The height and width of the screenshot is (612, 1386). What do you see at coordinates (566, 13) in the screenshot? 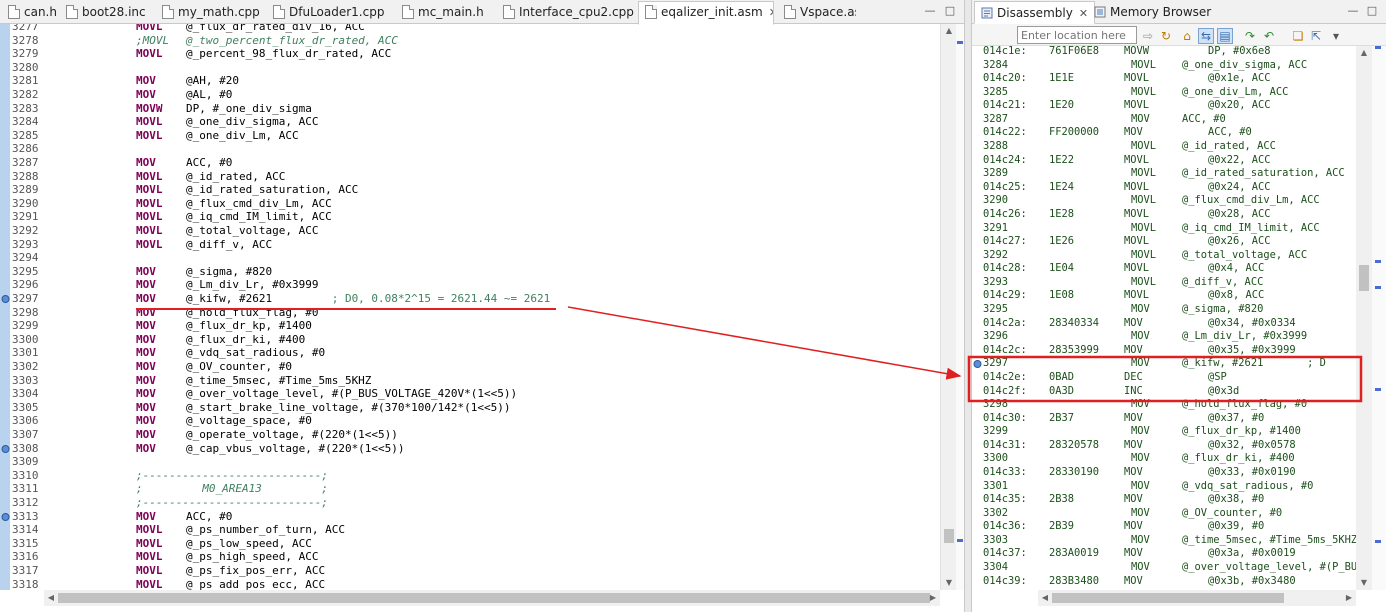
I see `editor-tab: Interface_cpu2.cpp` at bounding box center [566, 13].